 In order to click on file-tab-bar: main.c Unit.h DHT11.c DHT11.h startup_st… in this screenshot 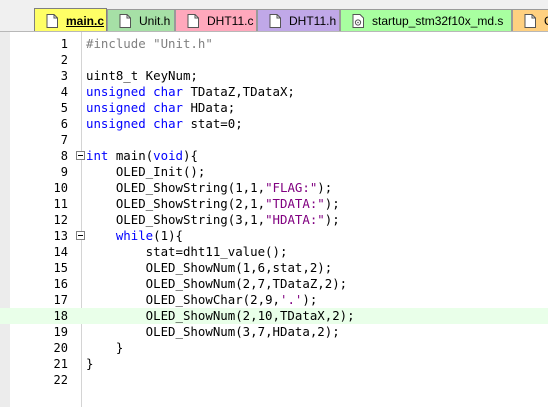, I will do `click(274, 16)`.